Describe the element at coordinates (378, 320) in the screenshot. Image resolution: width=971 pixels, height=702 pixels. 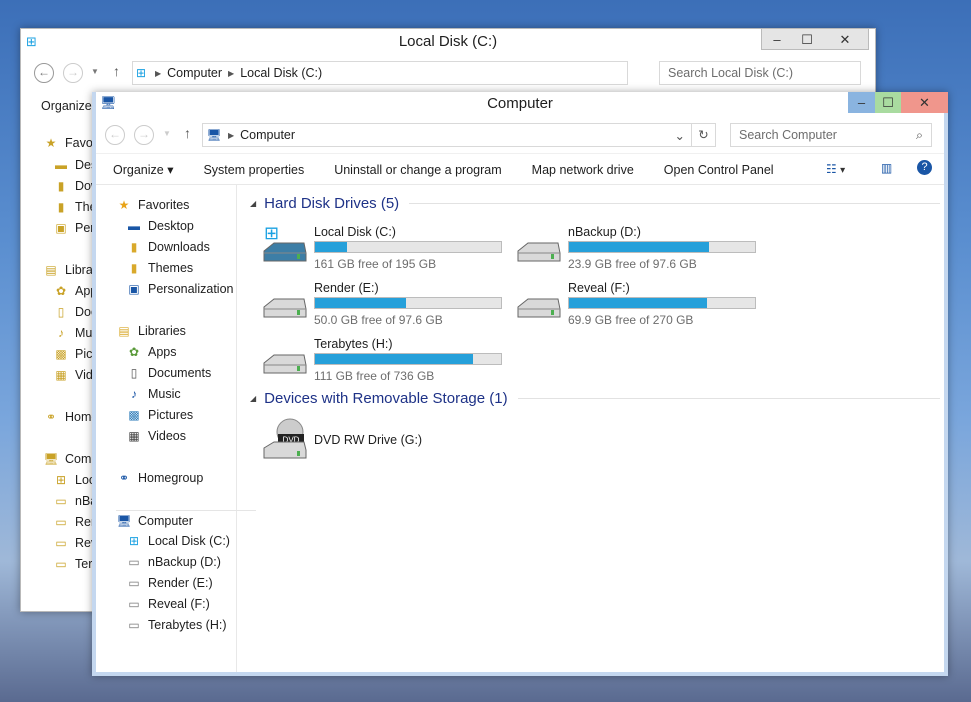
I see `drive-free-space: 50.0 GB free of 97.6 GB` at that location.